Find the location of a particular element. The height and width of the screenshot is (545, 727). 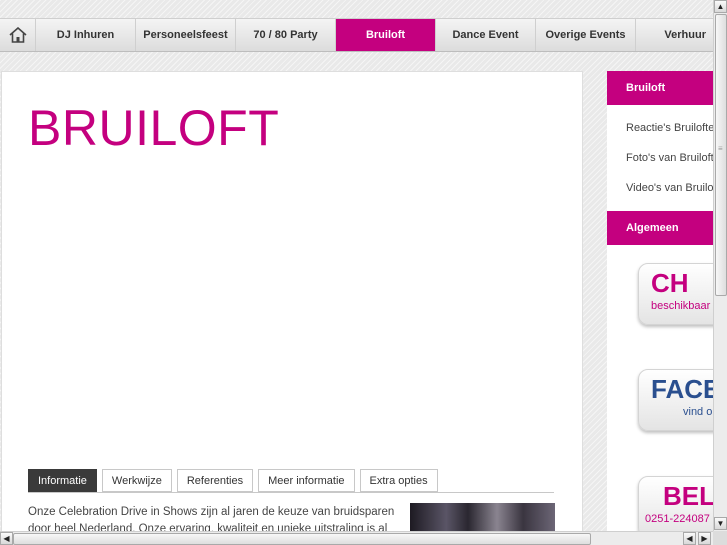

tabs-divider is located at coordinates (291, 492).